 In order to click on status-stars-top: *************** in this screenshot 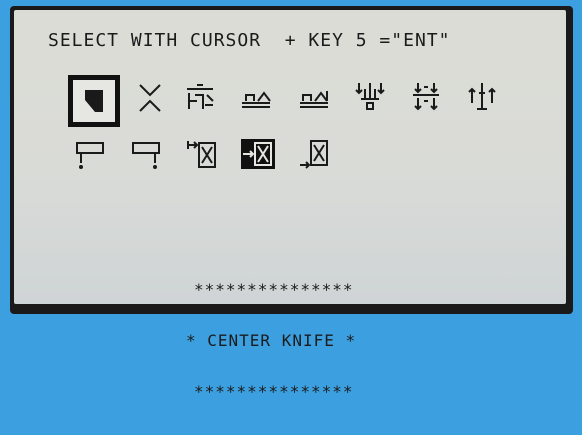, I will do `click(274, 289)`.